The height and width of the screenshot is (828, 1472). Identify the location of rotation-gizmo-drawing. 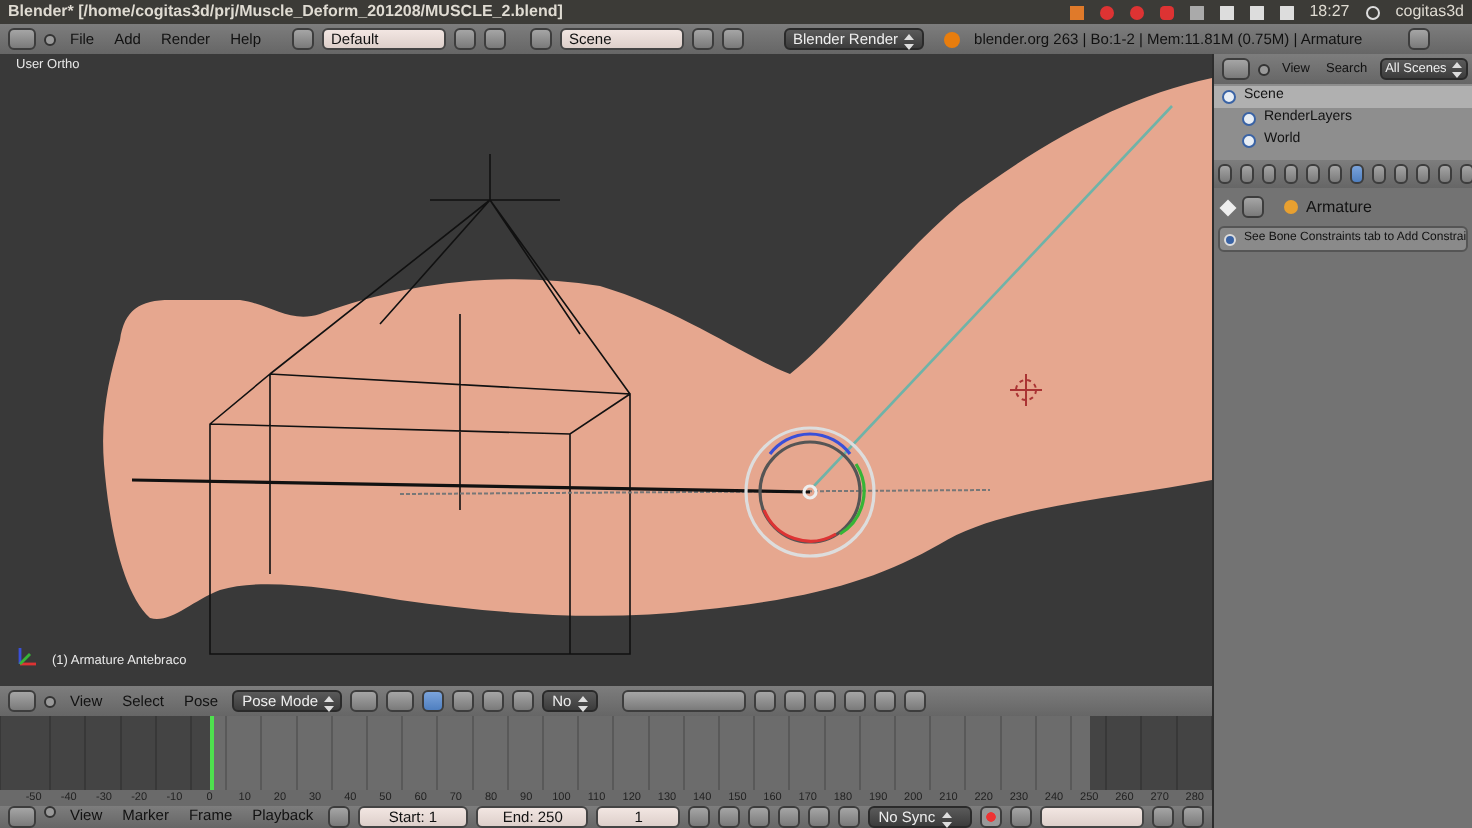
(810, 492).